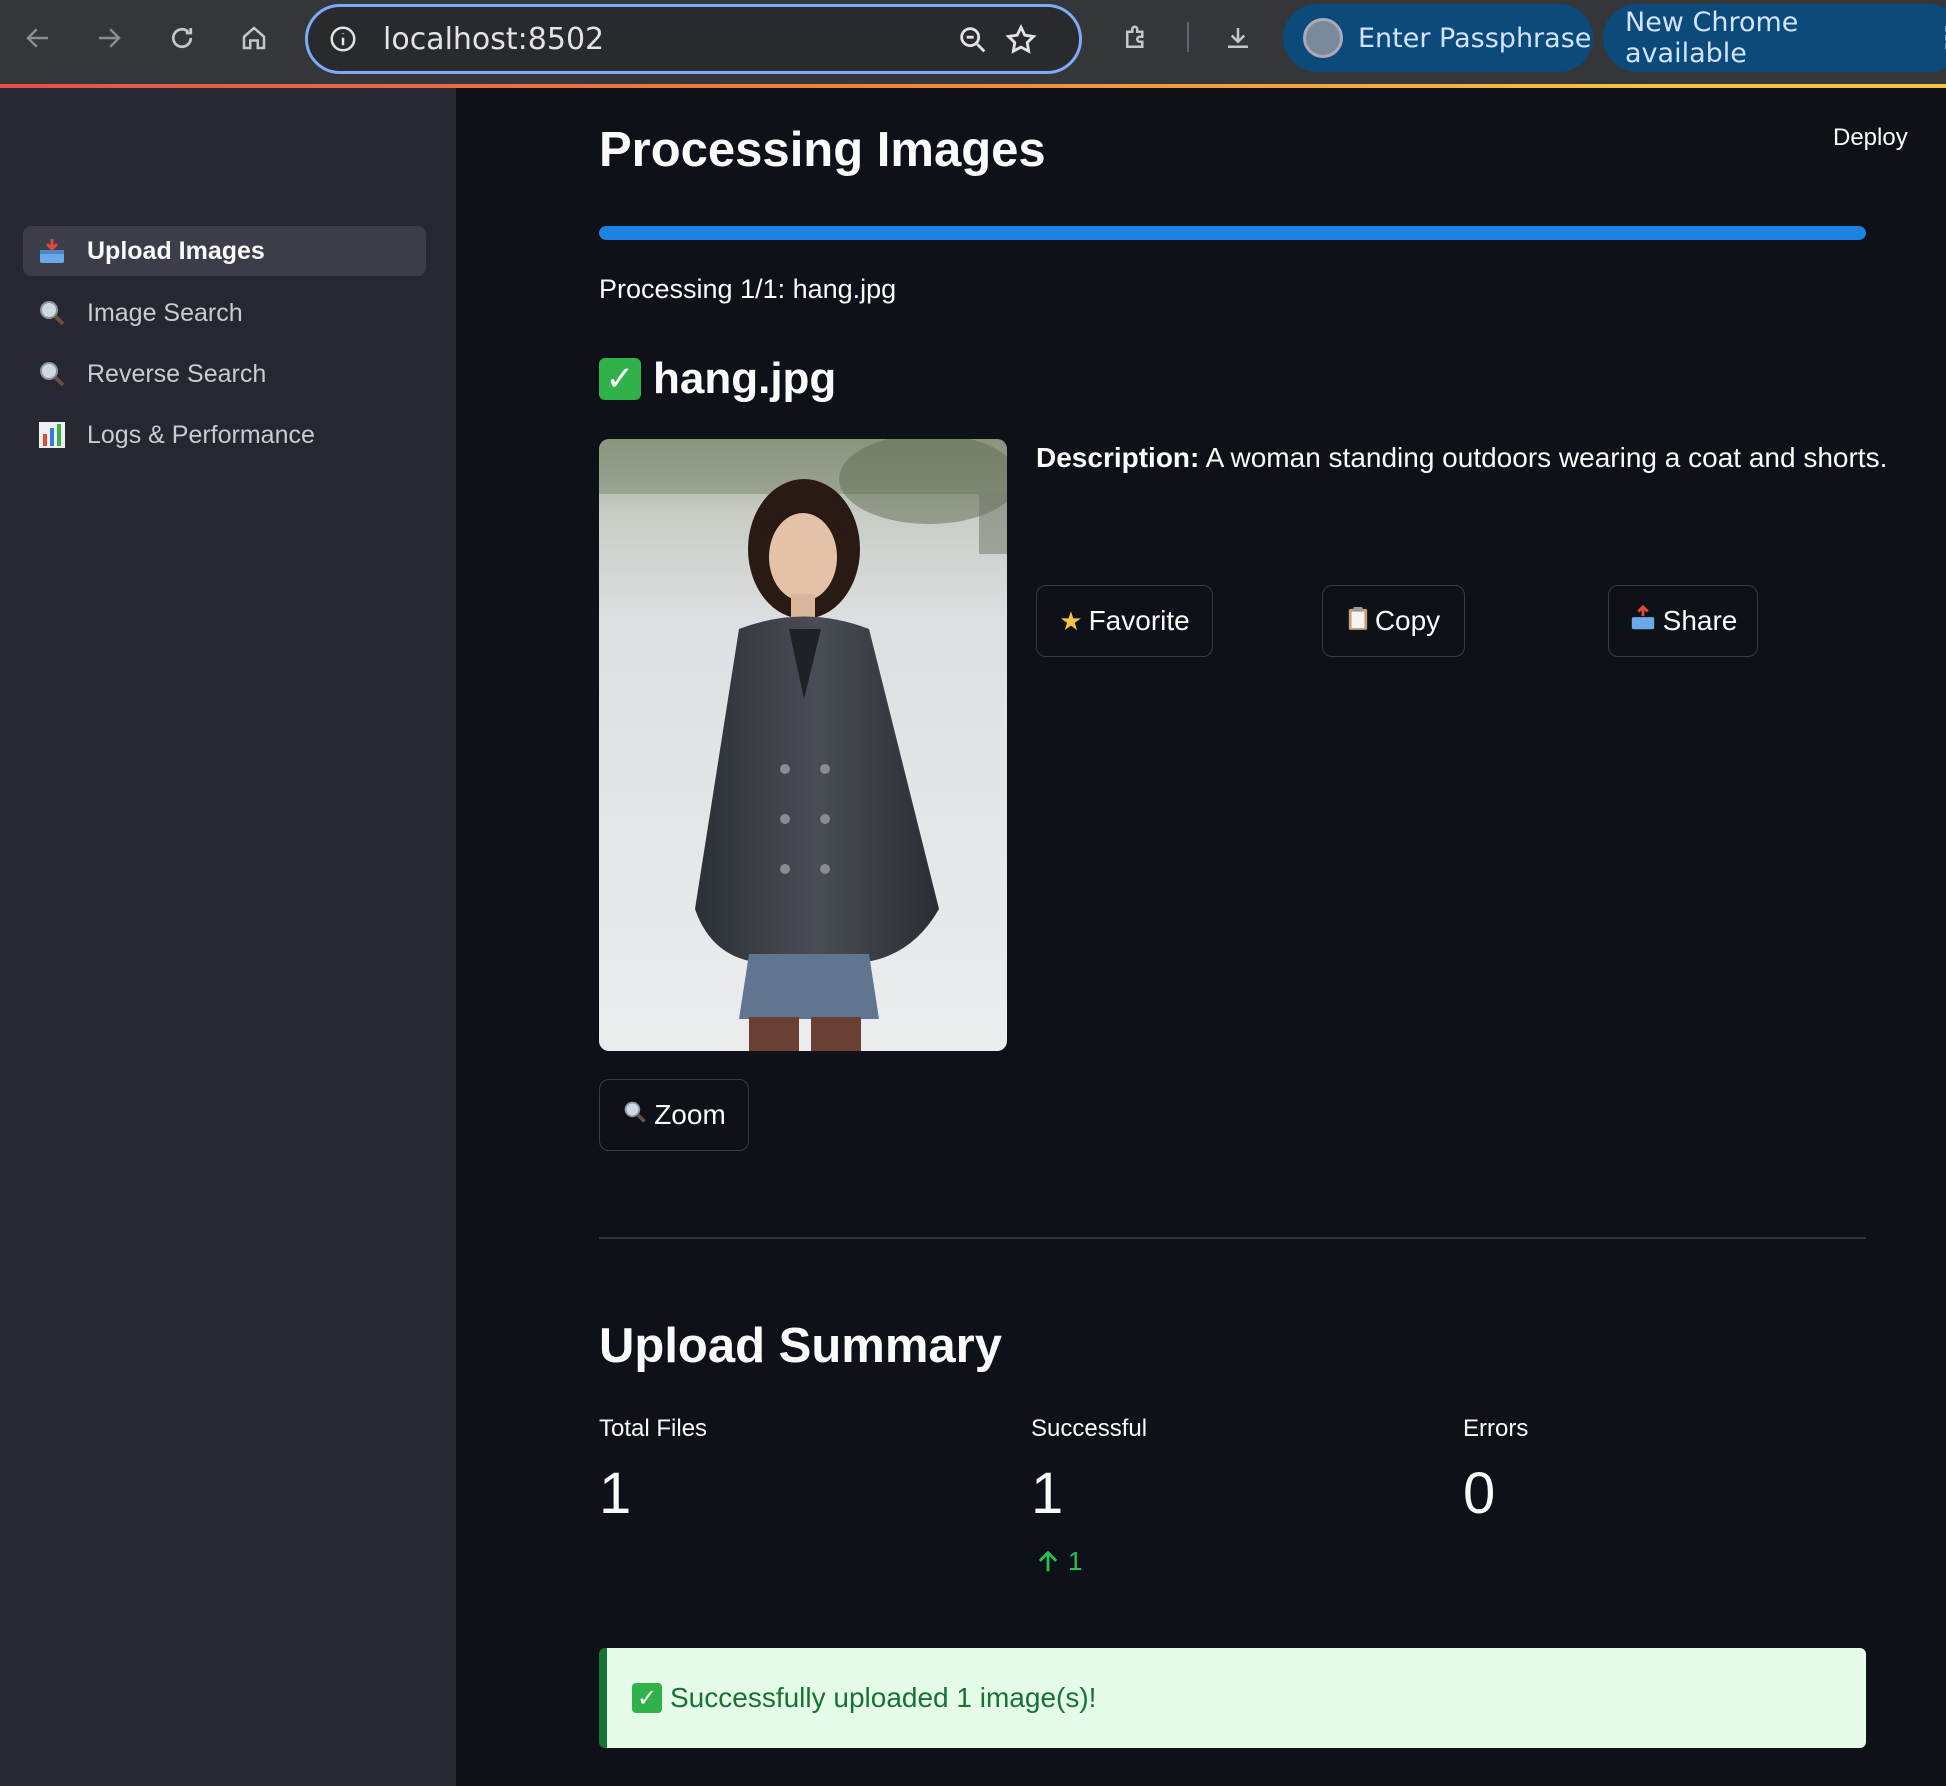 The width and height of the screenshot is (1946, 1786). What do you see at coordinates (1021, 40) in the screenshot?
I see `bookmark-star-icon` at bounding box center [1021, 40].